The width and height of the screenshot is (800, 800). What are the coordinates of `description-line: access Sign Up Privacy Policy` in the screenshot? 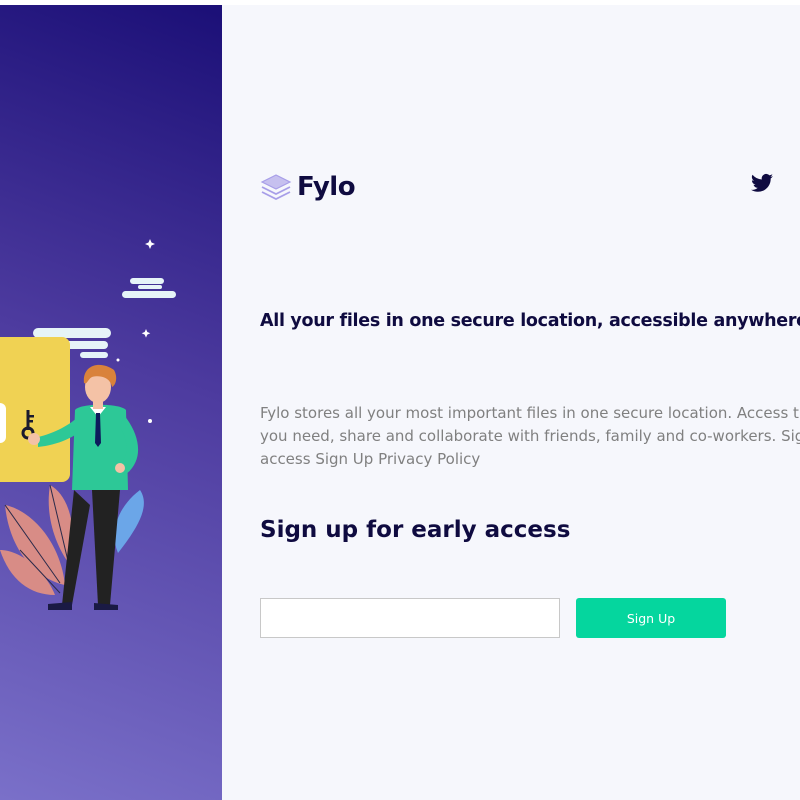 It's located at (370, 459).